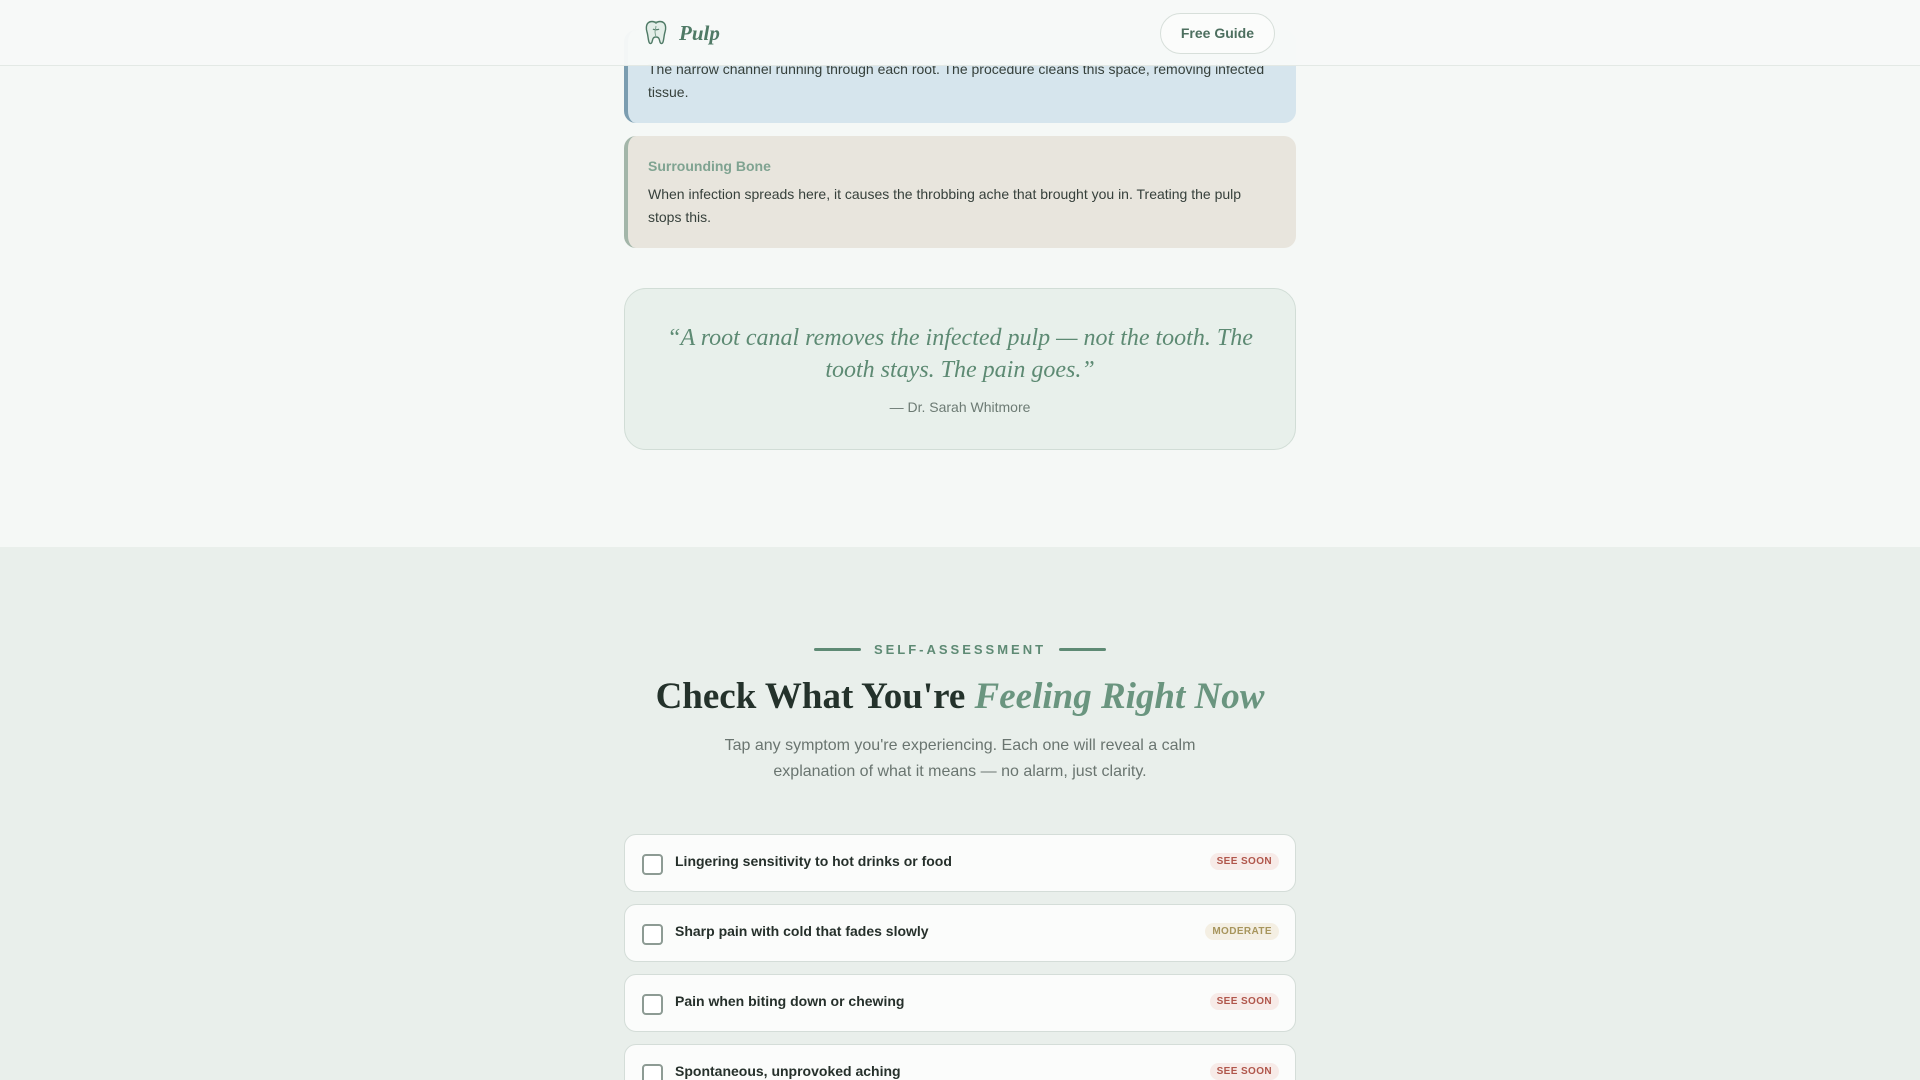 This screenshot has width=1920, height=1080. I want to click on surrounding-bone-title: Surrounding Bone, so click(709, 166).